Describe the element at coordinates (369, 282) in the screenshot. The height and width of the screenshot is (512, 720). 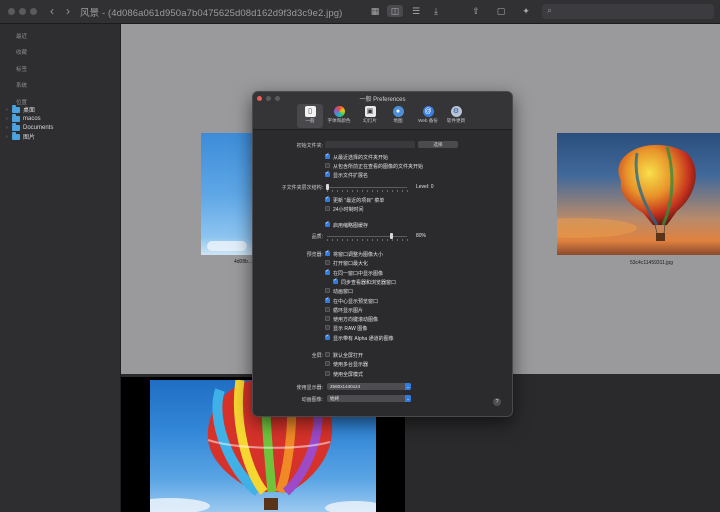
I see `checkbox-label: 同步查看器和浏览器窗口` at that location.